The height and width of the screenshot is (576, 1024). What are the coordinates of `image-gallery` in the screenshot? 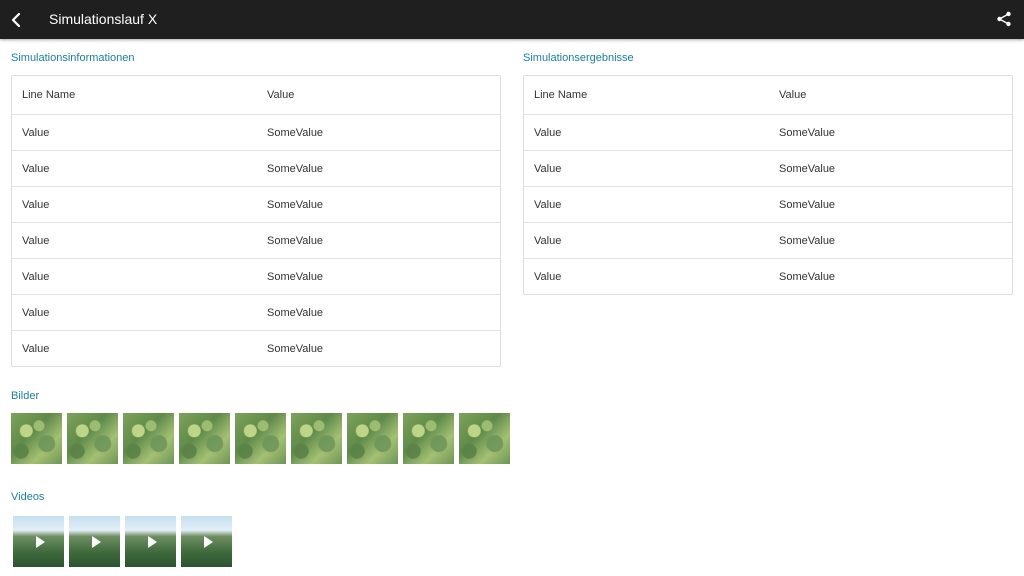 It's located at (263, 438).